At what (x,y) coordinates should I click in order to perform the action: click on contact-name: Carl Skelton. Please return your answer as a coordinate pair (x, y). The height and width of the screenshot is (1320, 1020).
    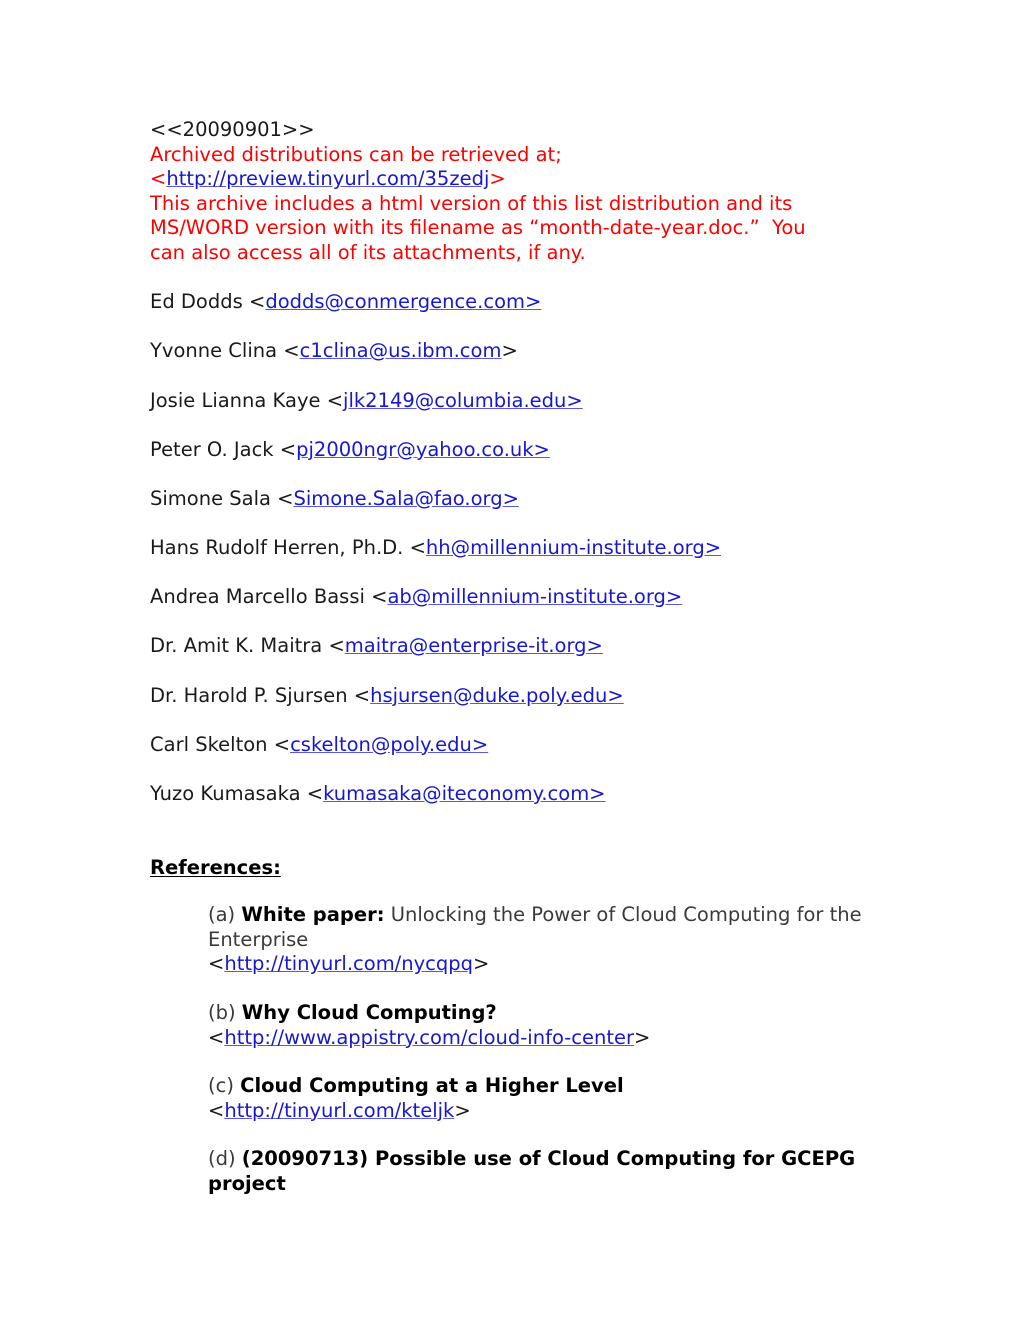
    Looking at the image, I should click on (212, 744).